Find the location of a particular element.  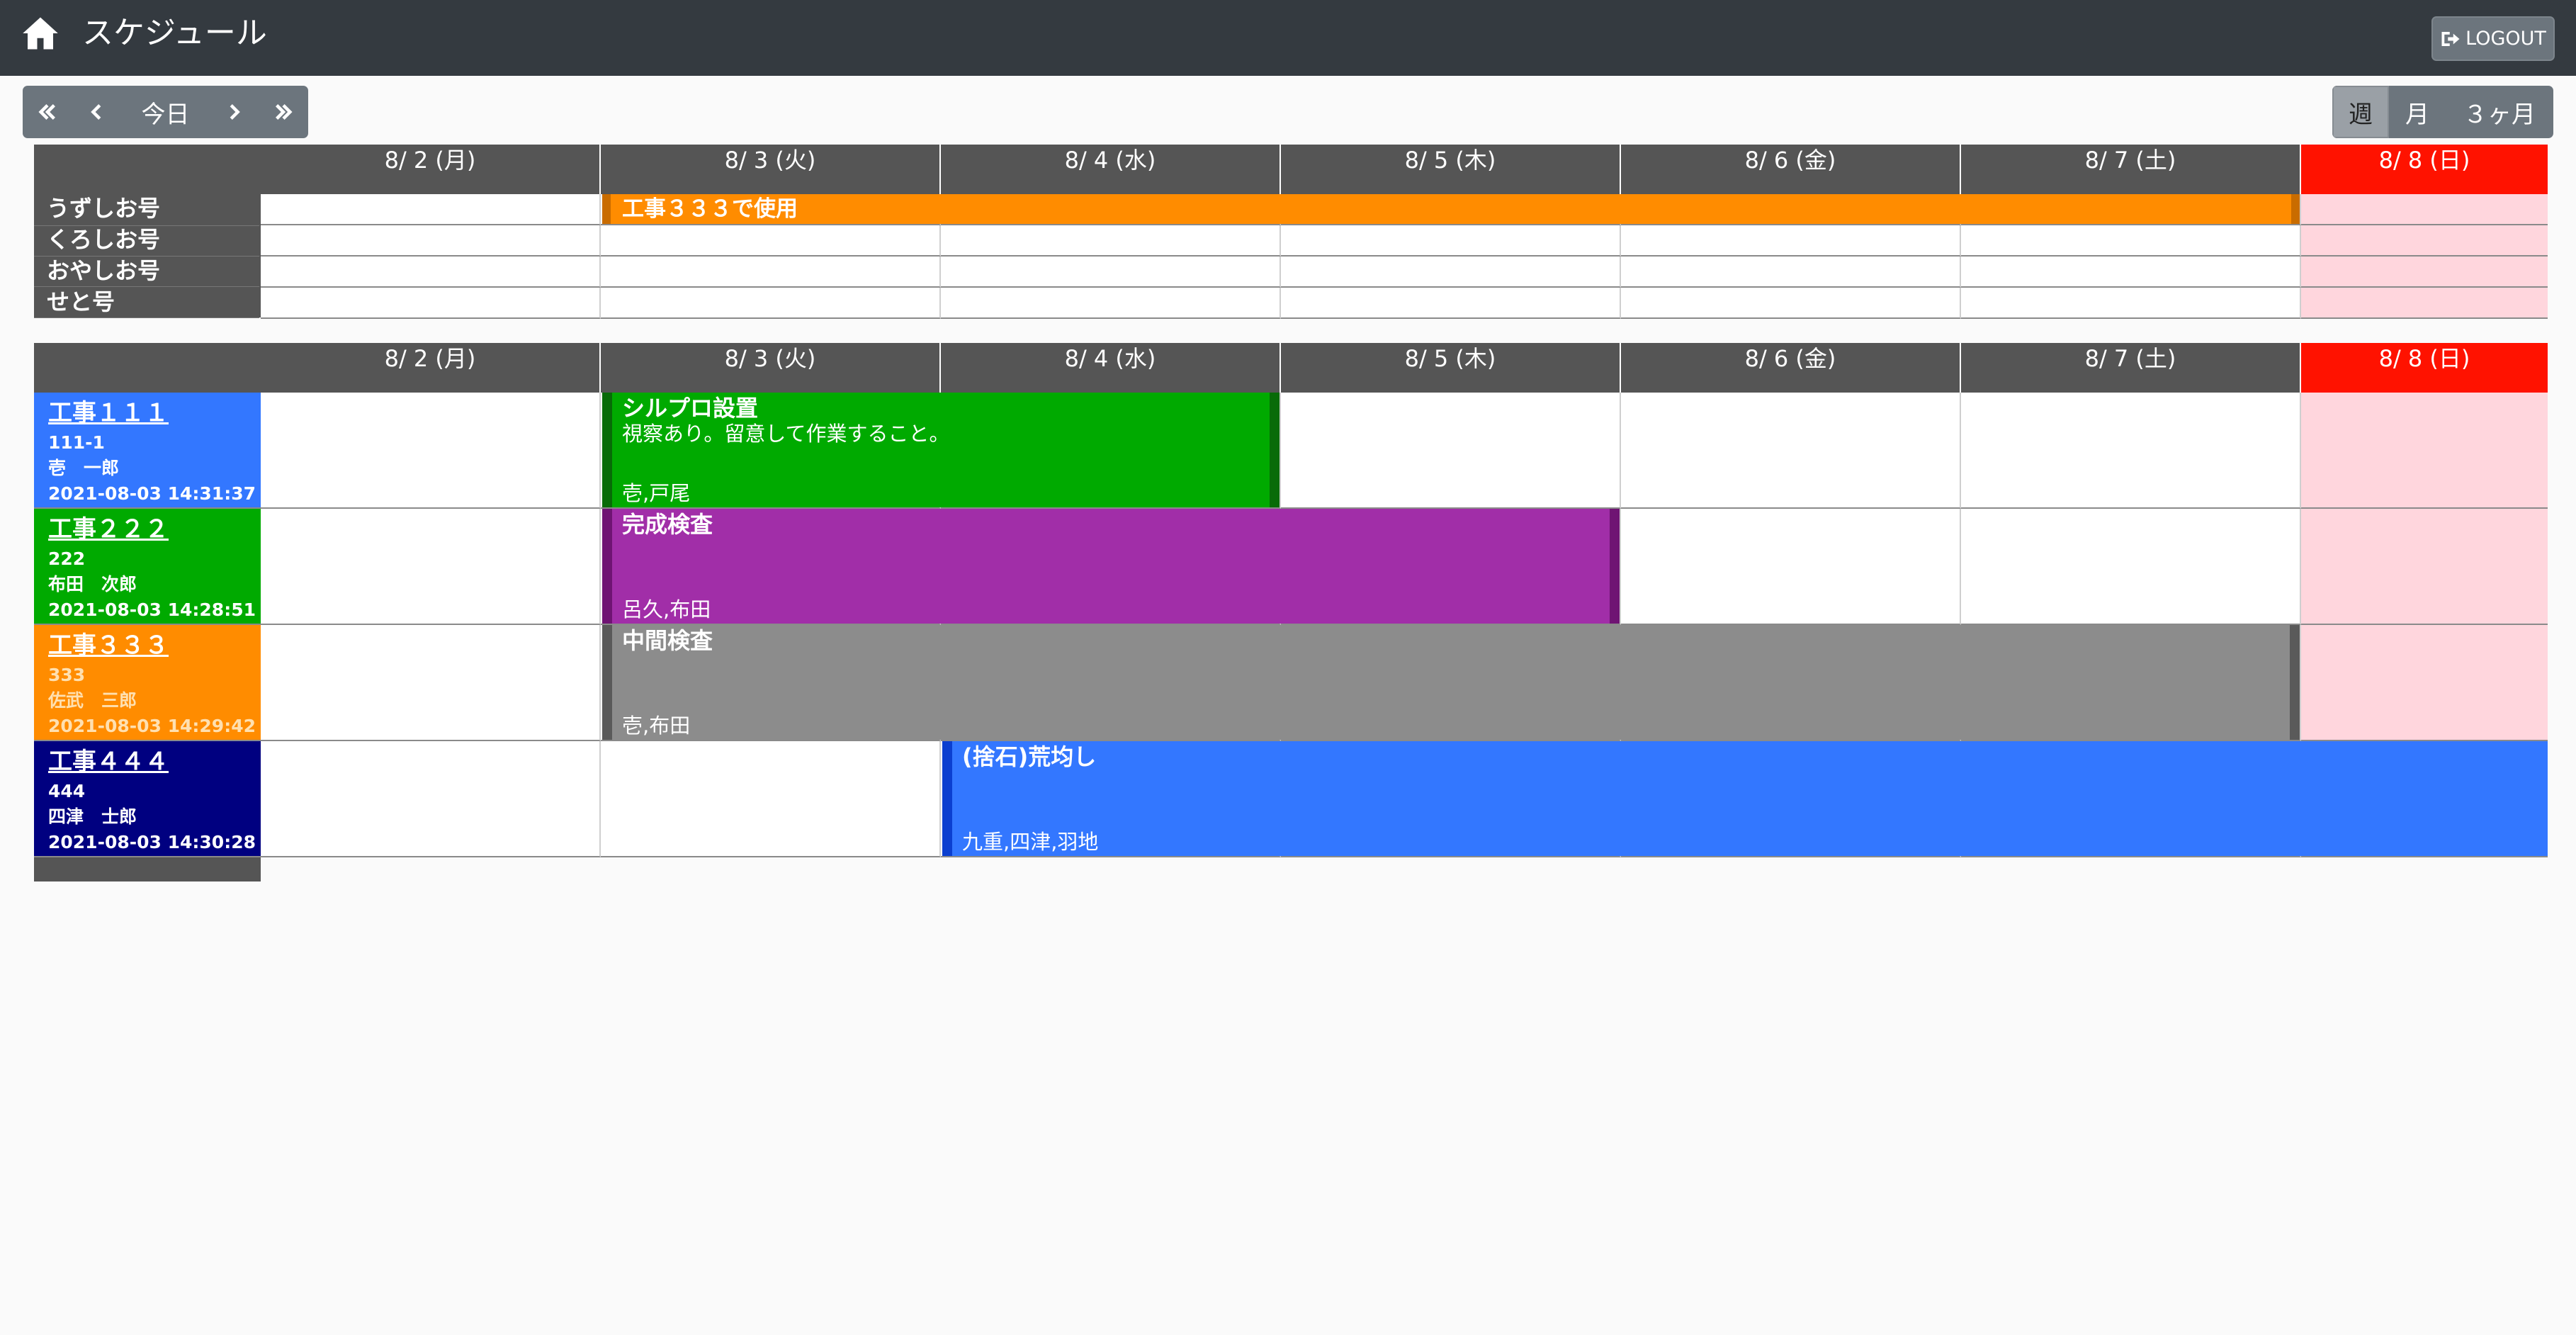

project-column-footer is located at coordinates (147, 869).